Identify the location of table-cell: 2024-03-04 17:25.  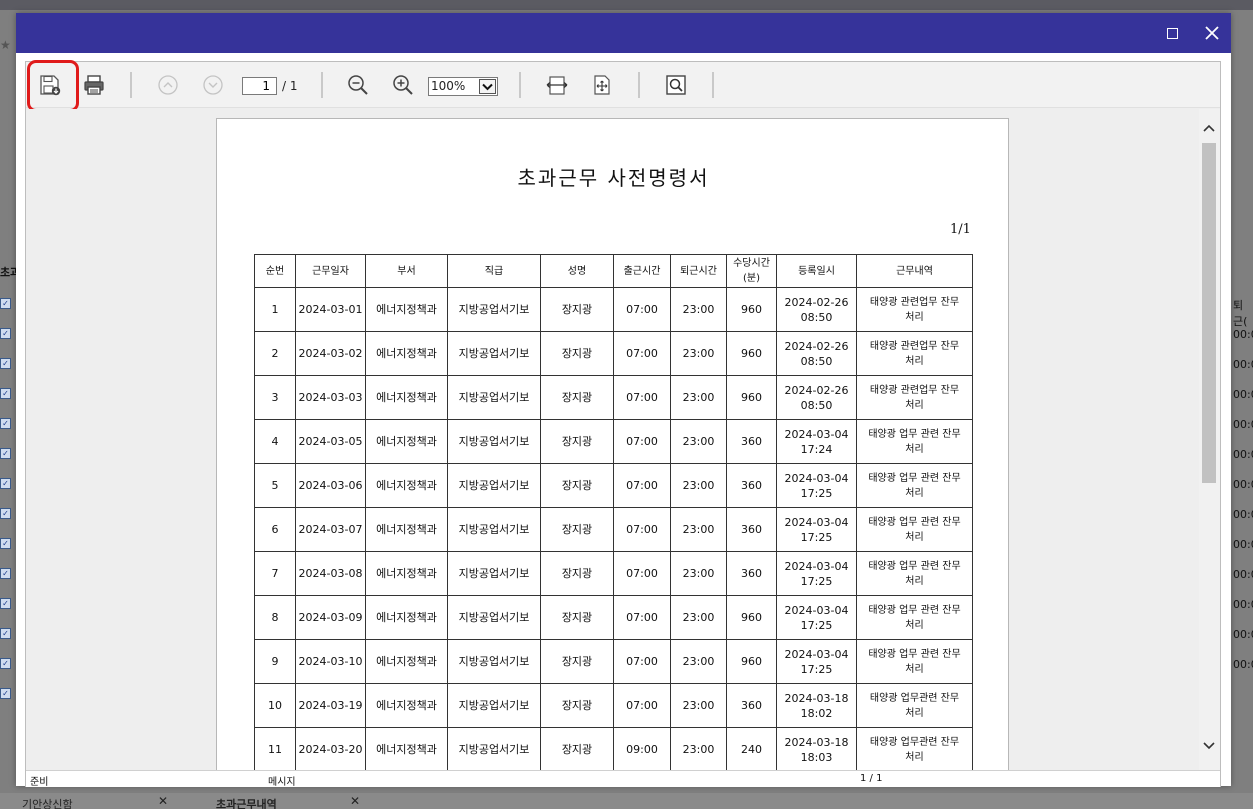
(816, 617).